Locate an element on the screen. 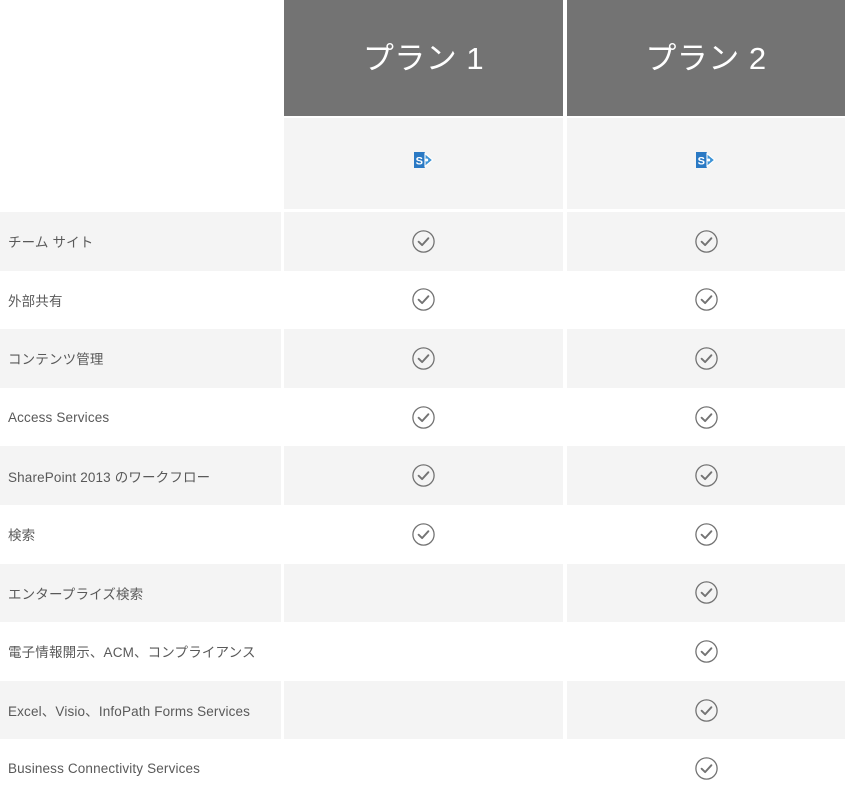 The height and width of the screenshot is (799, 845). feature-label: Excel、Visio、InfoPath Forms Services is located at coordinates (140, 710).